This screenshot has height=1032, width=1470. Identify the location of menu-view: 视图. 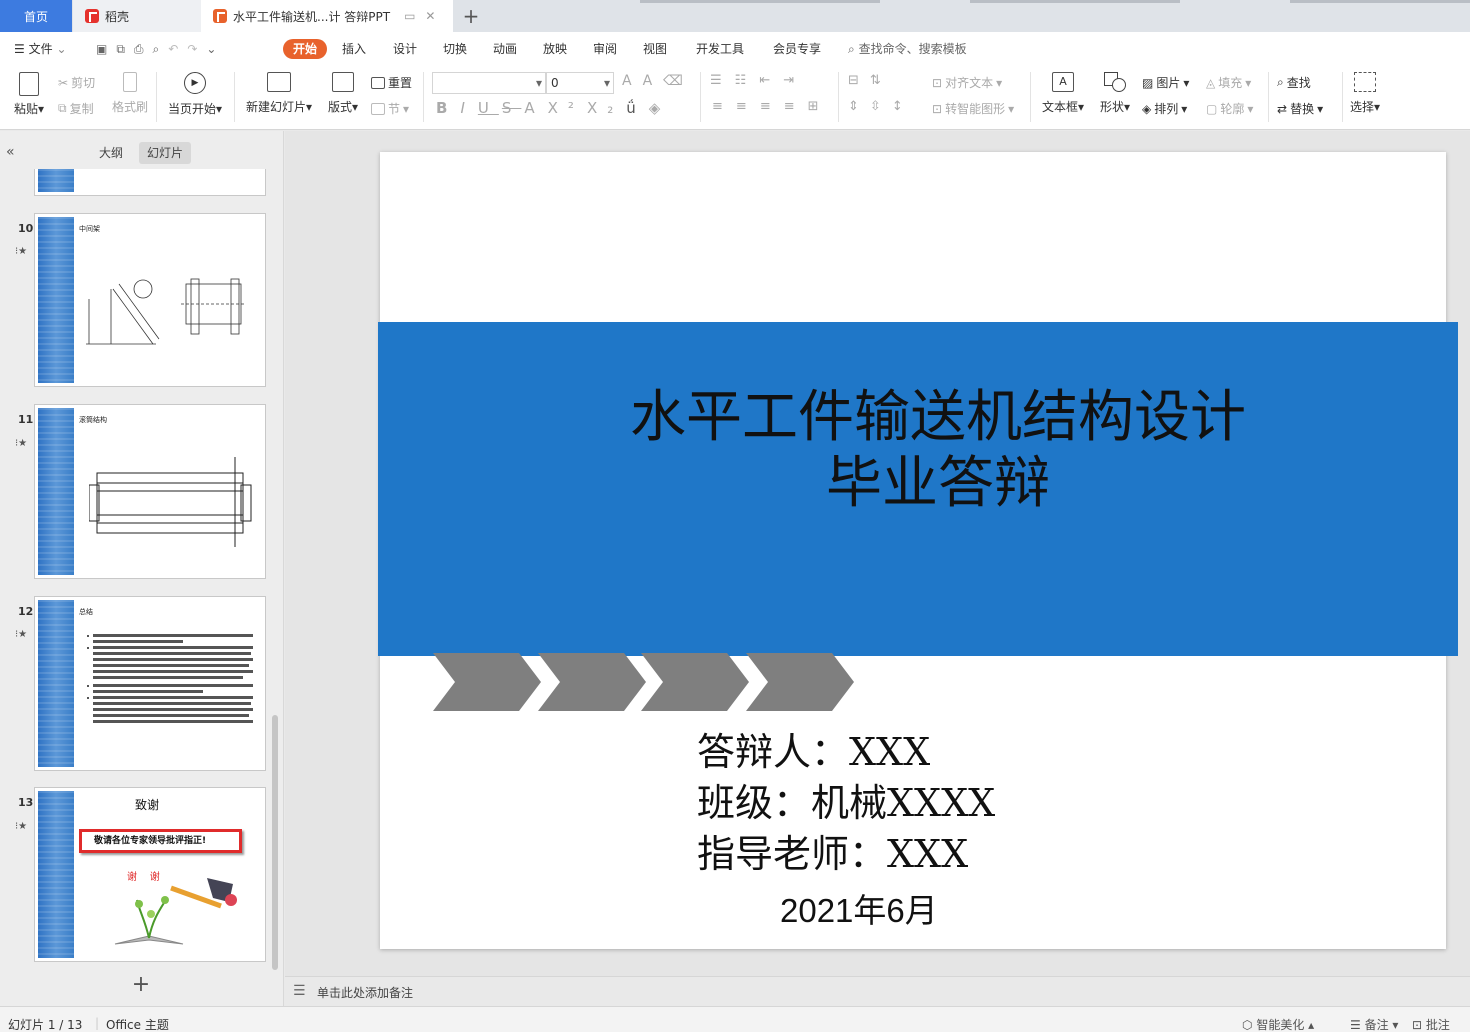
(655, 49).